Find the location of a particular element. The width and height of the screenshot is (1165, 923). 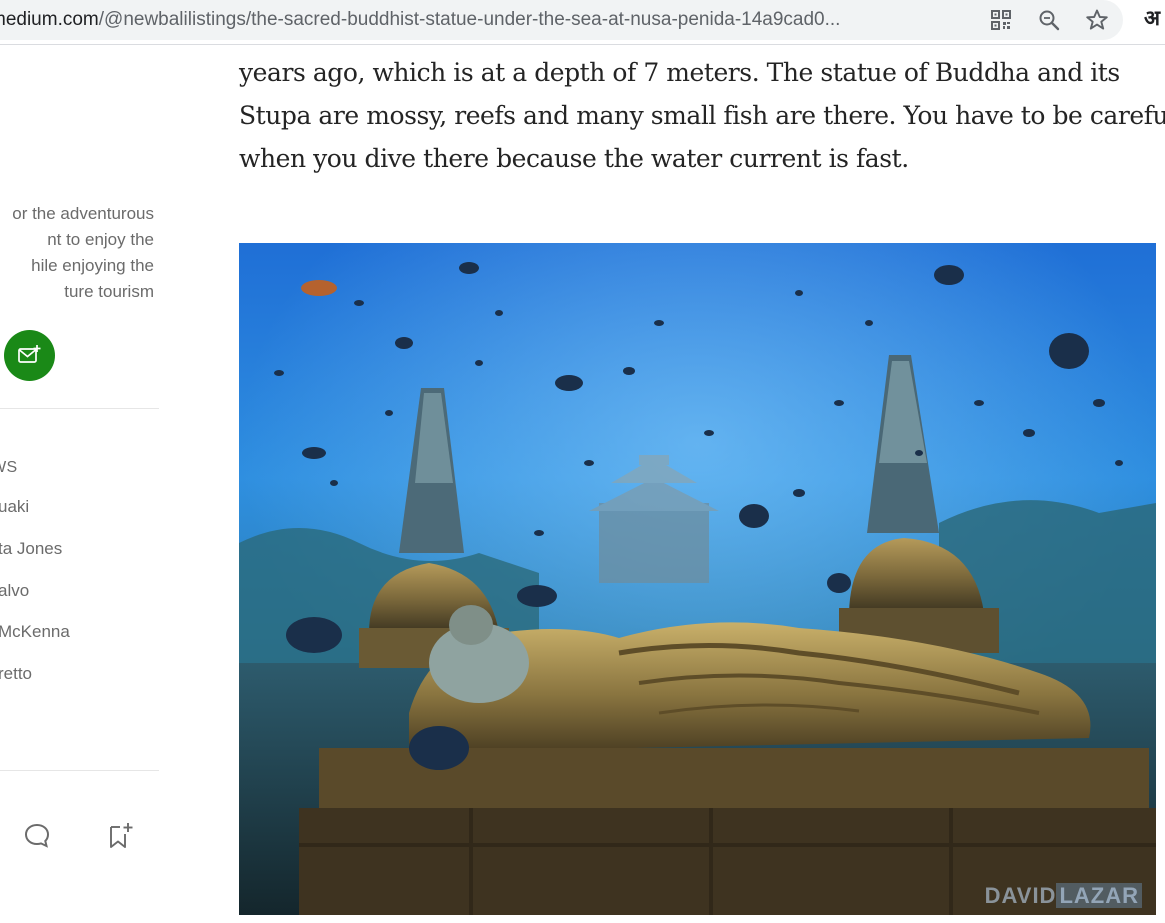

follow-item: ta Jones is located at coordinates (31, 549).